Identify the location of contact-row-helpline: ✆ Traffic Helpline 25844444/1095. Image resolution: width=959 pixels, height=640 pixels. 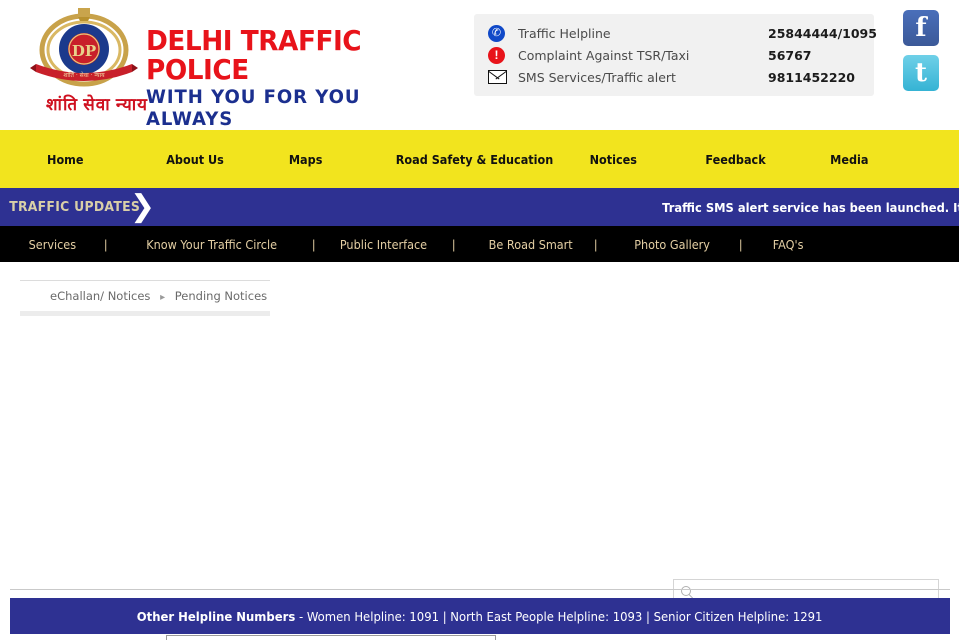
(682, 33).